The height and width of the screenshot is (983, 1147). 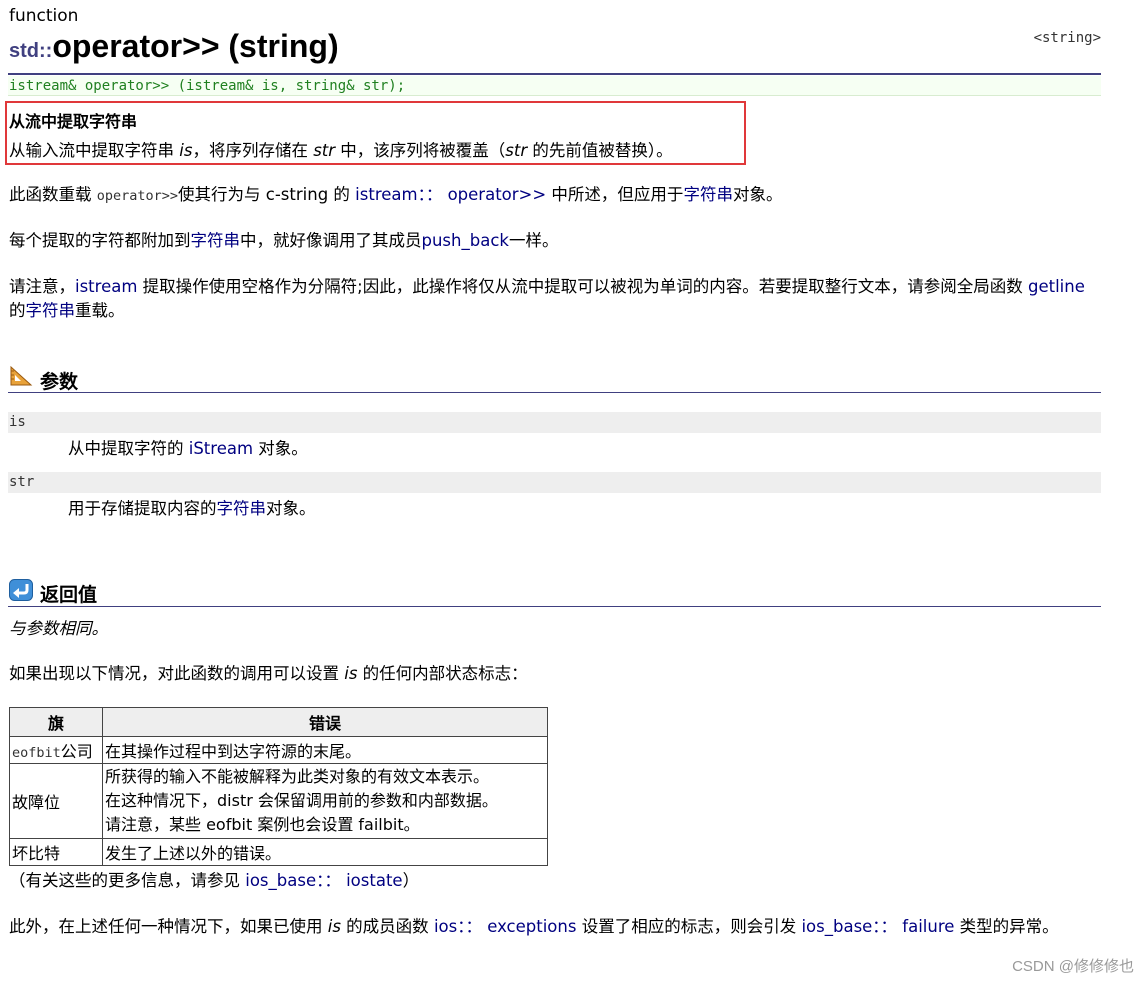 What do you see at coordinates (73, 121) in the screenshot?
I see `summary-title: 从流中提取字符串` at bounding box center [73, 121].